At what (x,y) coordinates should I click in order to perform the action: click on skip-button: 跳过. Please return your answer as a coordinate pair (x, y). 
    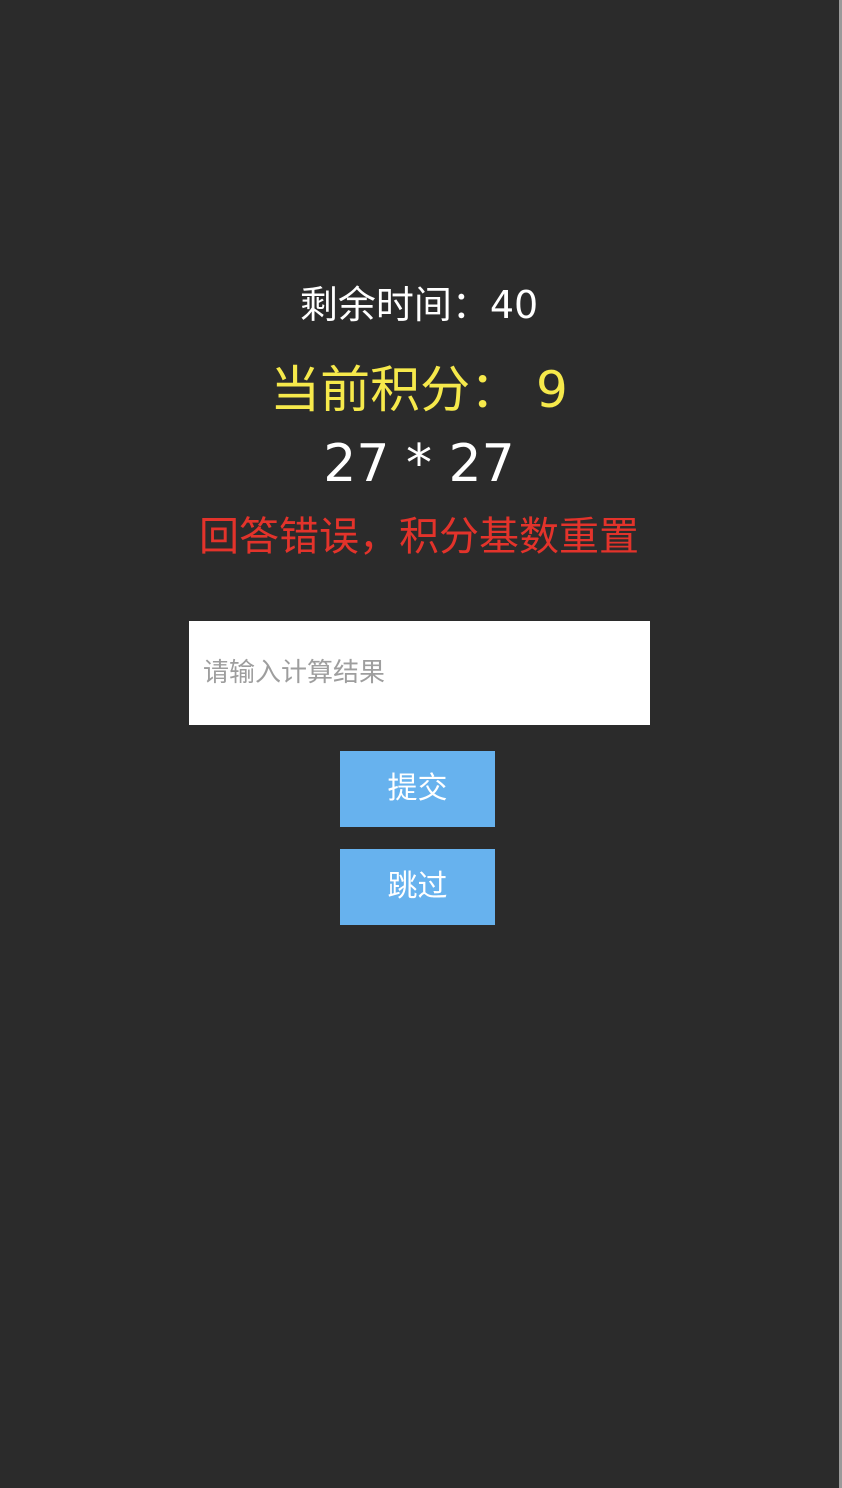
    Looking at the image, I should click on (417, 887).